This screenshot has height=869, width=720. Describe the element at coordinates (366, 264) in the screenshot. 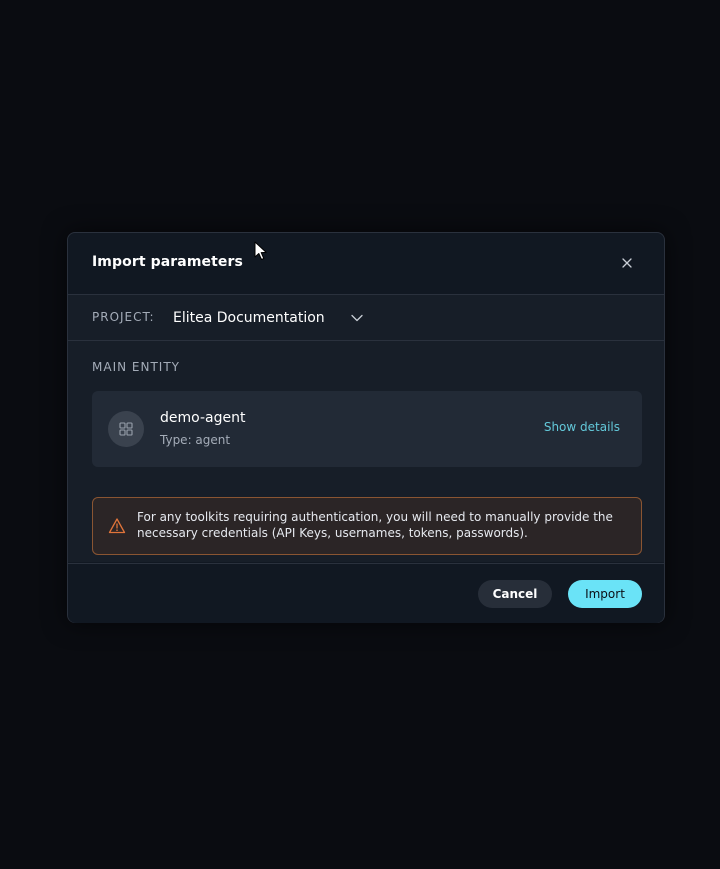

I see `dialog-header: Import parameters` at that location.